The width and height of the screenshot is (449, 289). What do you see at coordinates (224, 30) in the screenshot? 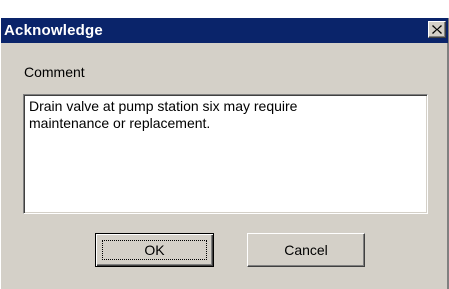
I see `title-bar: Acknowledge` at bounding box center [224, 30].